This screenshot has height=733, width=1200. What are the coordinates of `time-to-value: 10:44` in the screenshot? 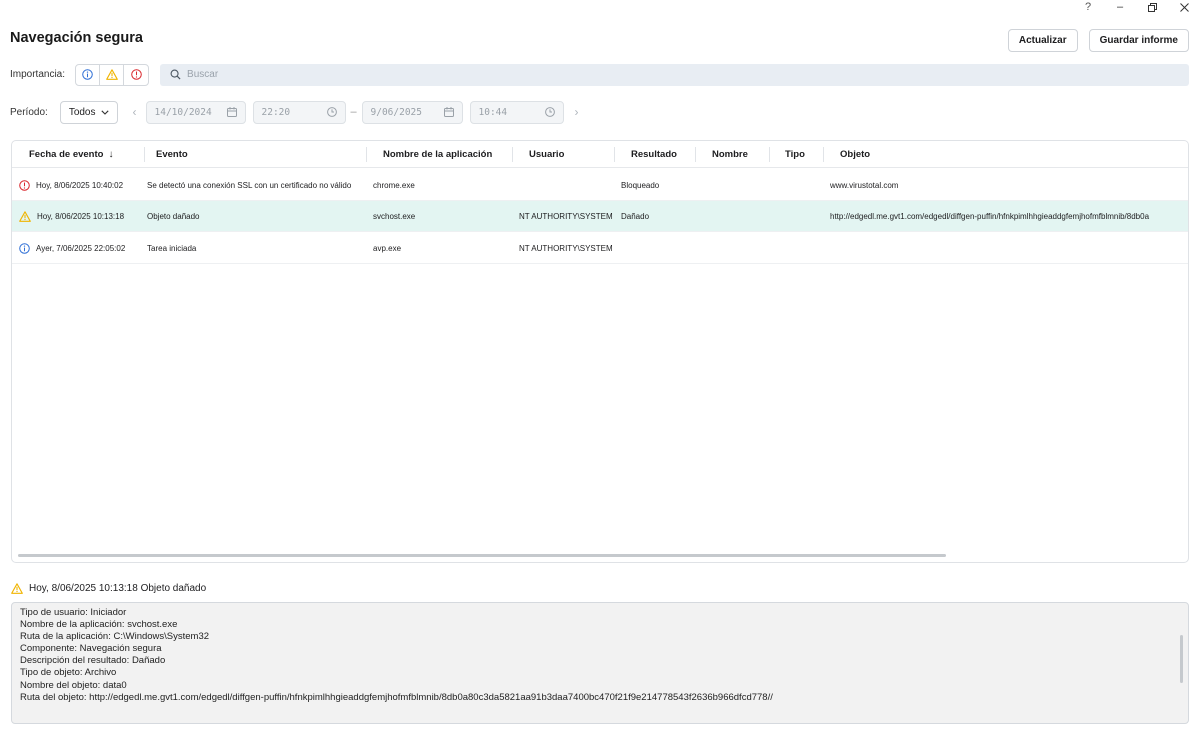 It's located at (493, 112).